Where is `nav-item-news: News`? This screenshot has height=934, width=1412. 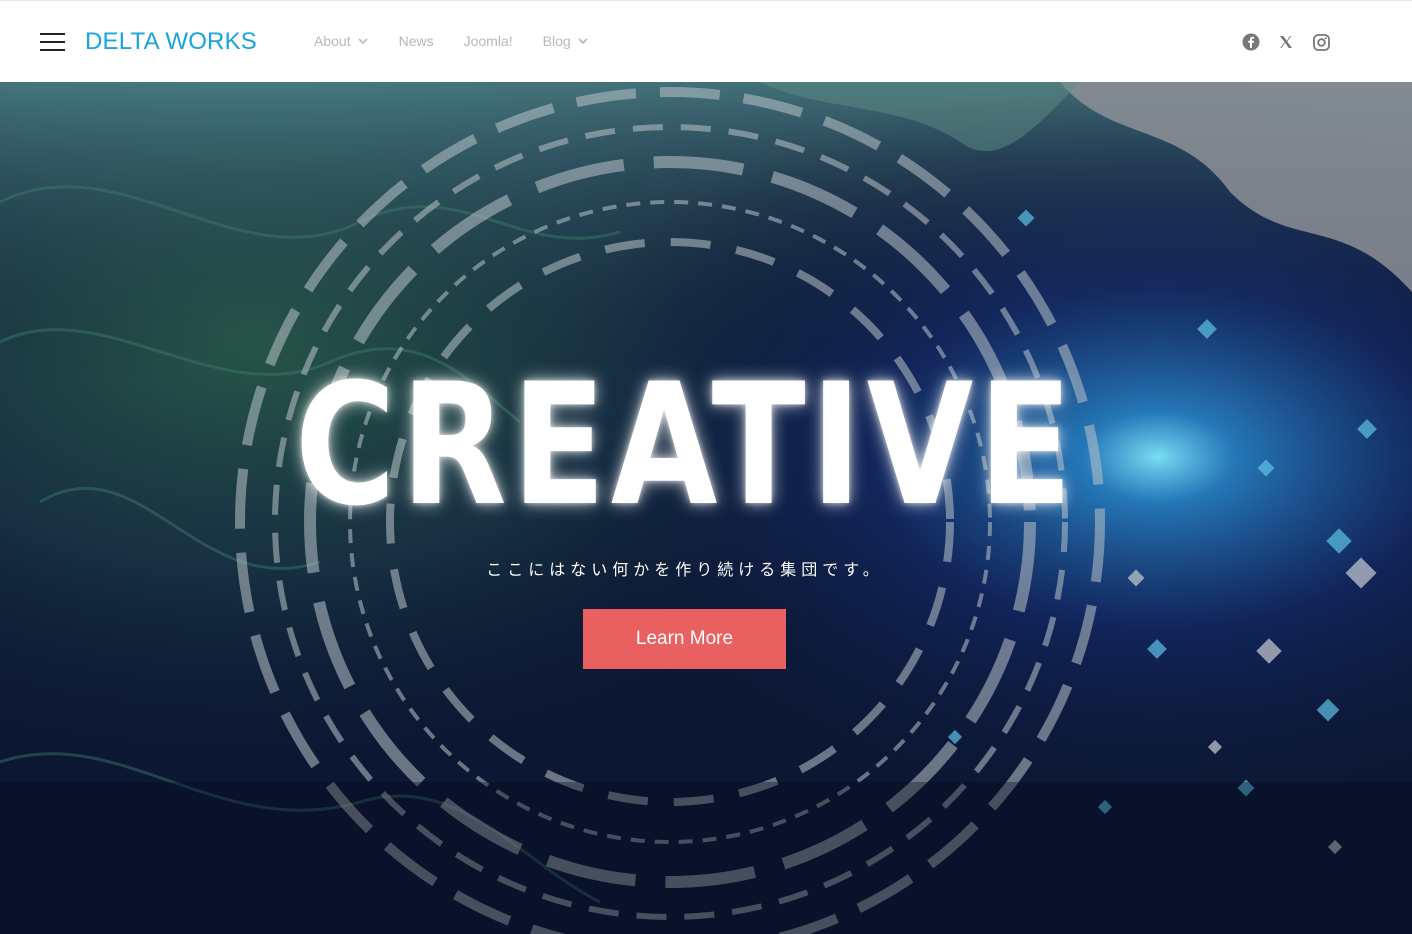 nav-item-news: News is located at coordinates (416, 41).